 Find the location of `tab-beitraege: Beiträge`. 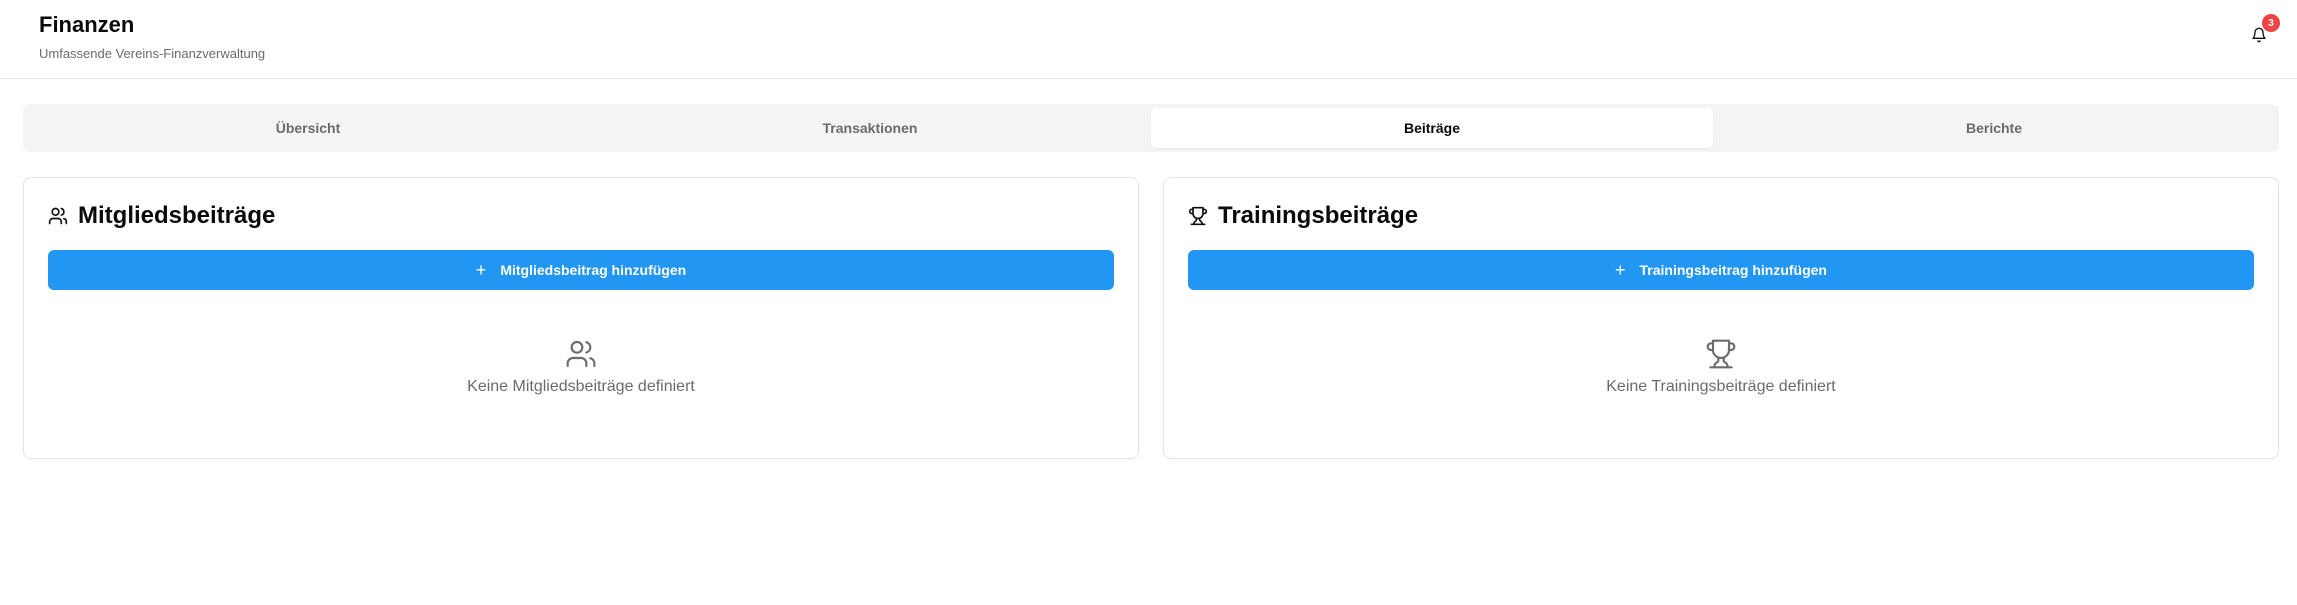

tab-beitraege: Beiträge is located at coordinates (1432, 128).